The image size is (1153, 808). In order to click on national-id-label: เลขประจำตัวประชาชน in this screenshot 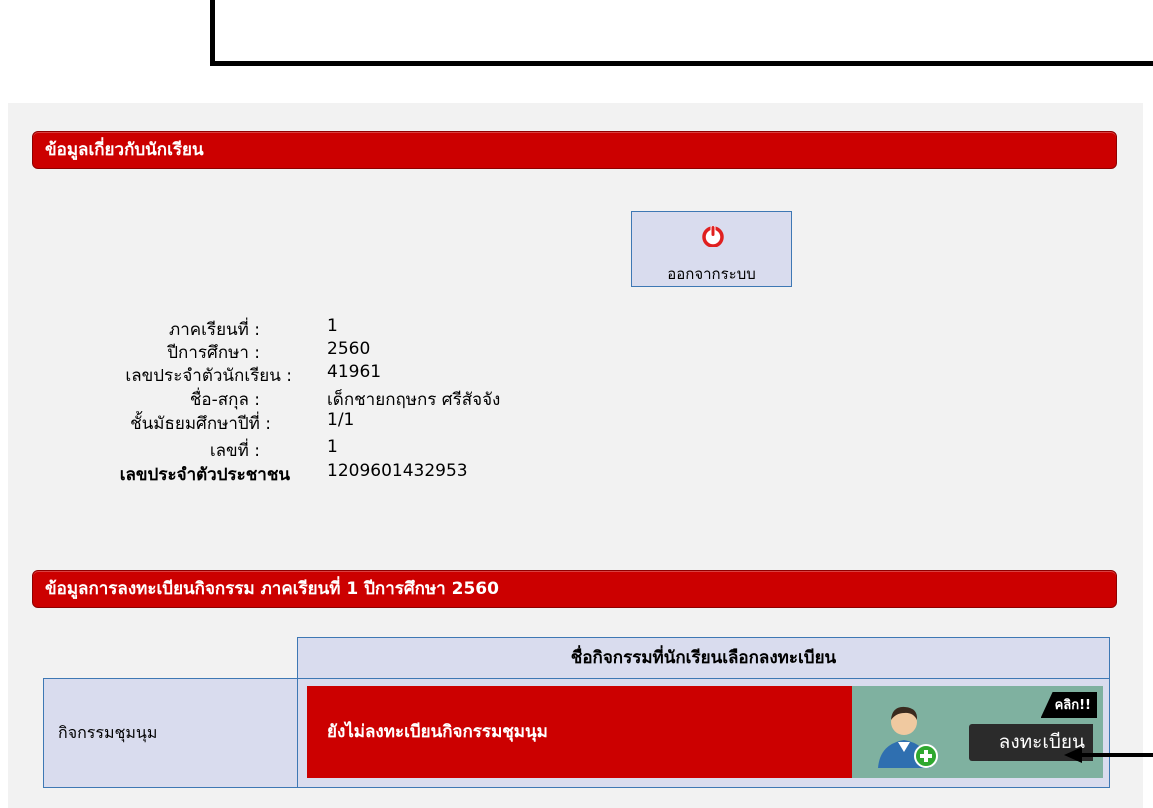, I will do `click(204, 475)`.